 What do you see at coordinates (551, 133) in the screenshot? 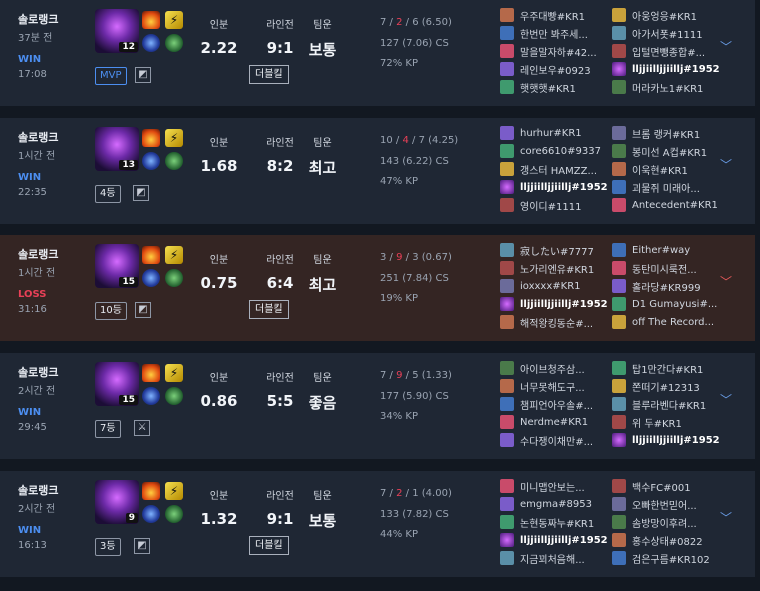
I see `participant-name: hurhur#KR1` at bounding box center [551, 133].